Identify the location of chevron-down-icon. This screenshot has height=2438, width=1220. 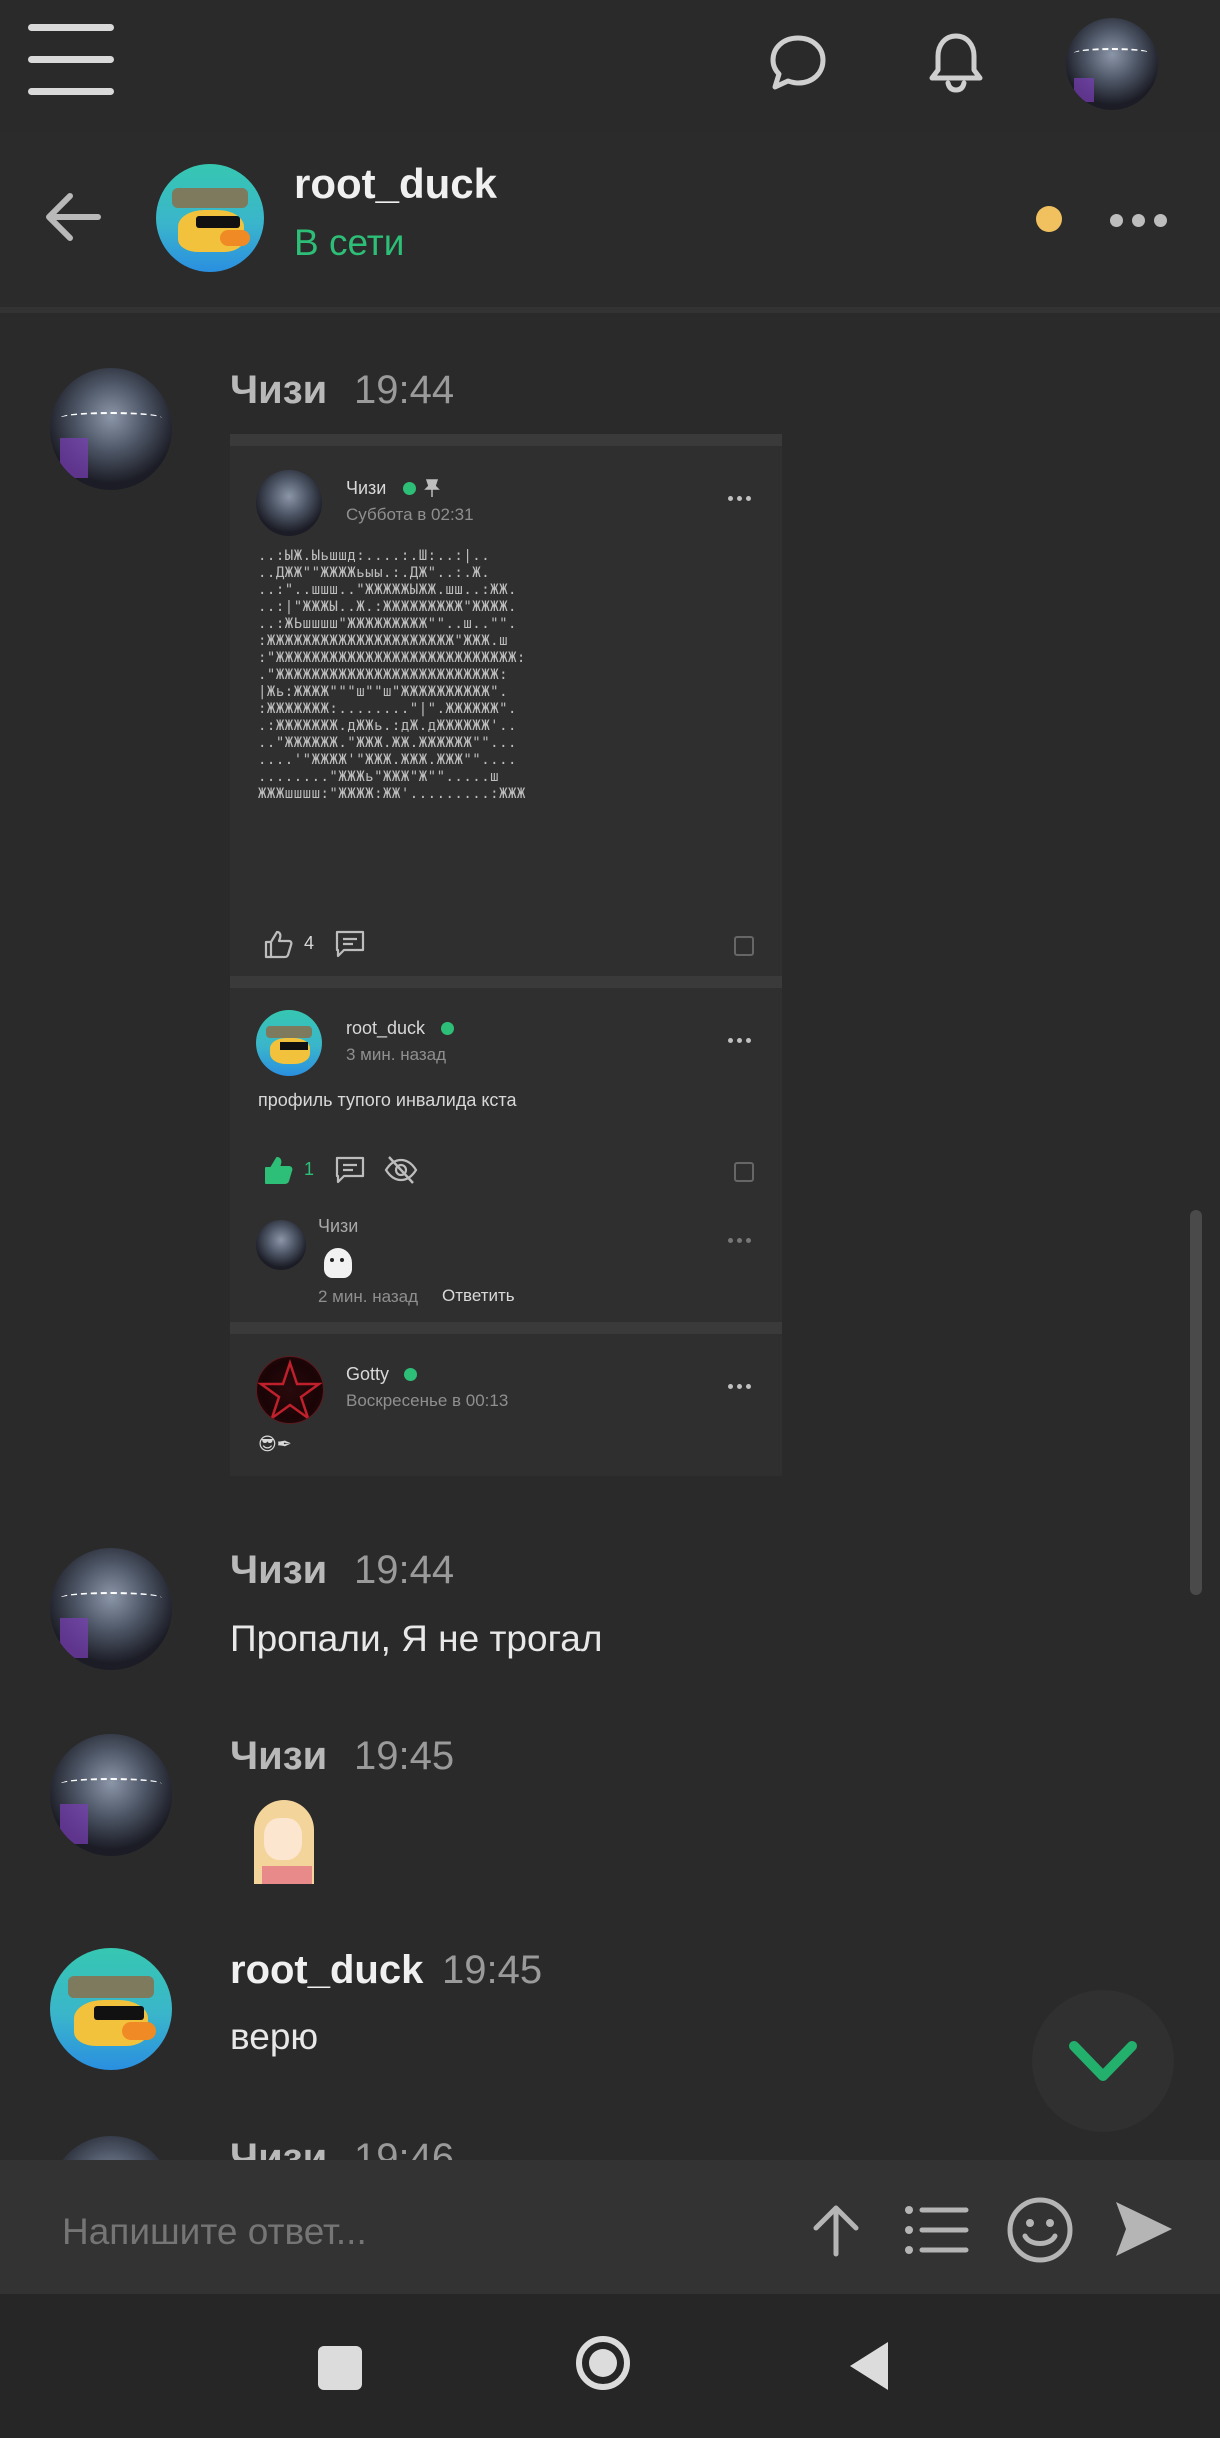
(1103, 2061).